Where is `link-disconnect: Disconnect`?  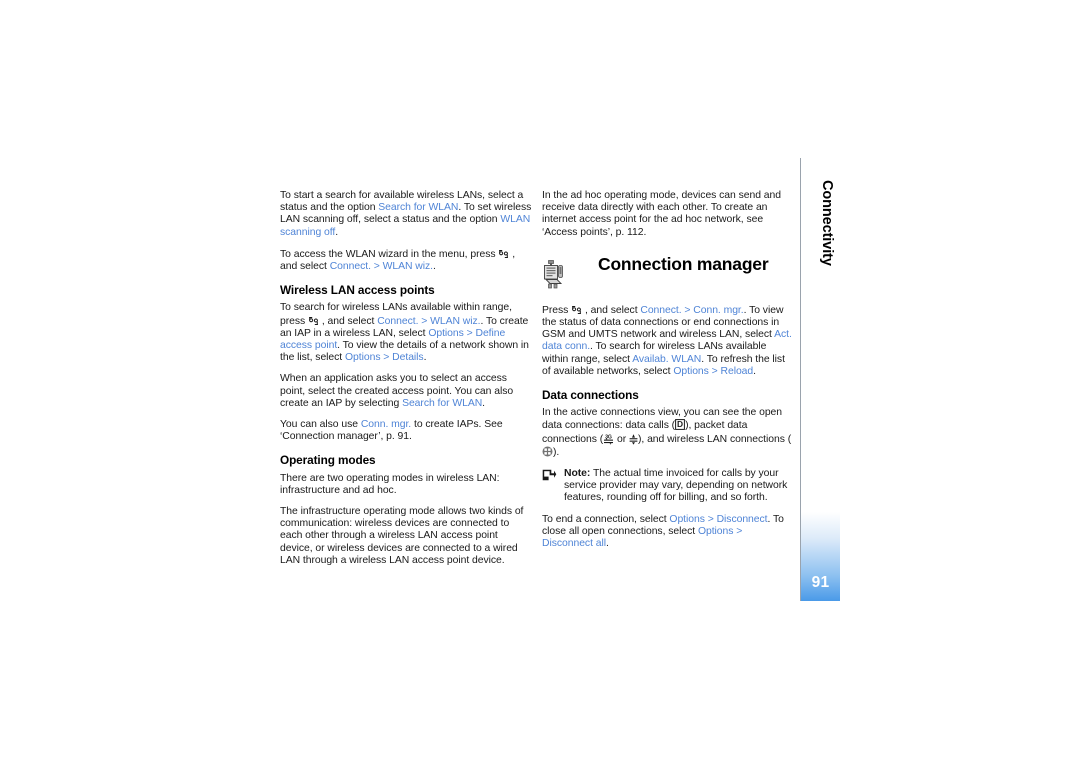
link-disconnect: Disconnect is located at coordinates (742, 519).